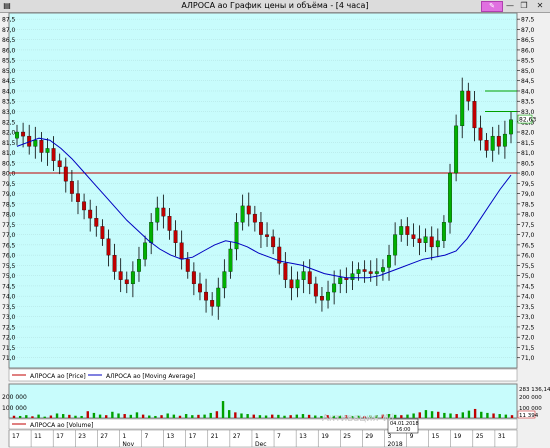 The height and width of the screenshot is (448, 550). What do you see at coordinates (263, 401) in the screenshot?
I see `volume-panel` at bounding box center [263, 401].